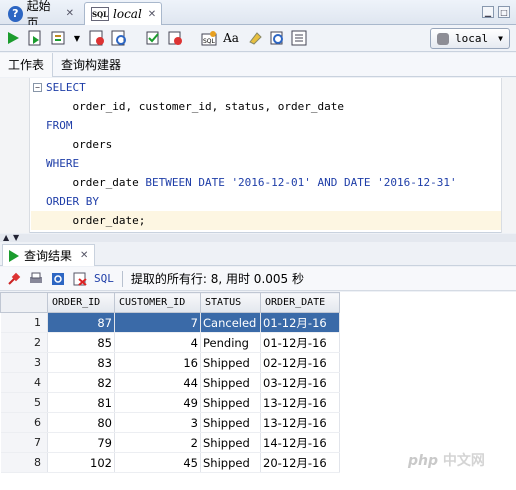 The width and height of the screenshot is (516, 490). What do you see at coordinates (230, 302) in the screenshot?
I see `column-header: STATUS` at bounding box center [230, 302].